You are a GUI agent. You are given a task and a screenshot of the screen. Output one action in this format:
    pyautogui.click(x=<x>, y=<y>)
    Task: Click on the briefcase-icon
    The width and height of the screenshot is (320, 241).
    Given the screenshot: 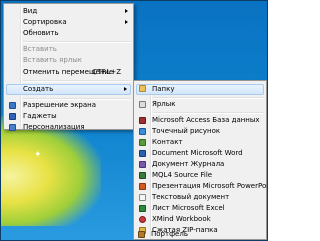 What is the action you would take?
    pyautogui.click(x=141, y=234)
    